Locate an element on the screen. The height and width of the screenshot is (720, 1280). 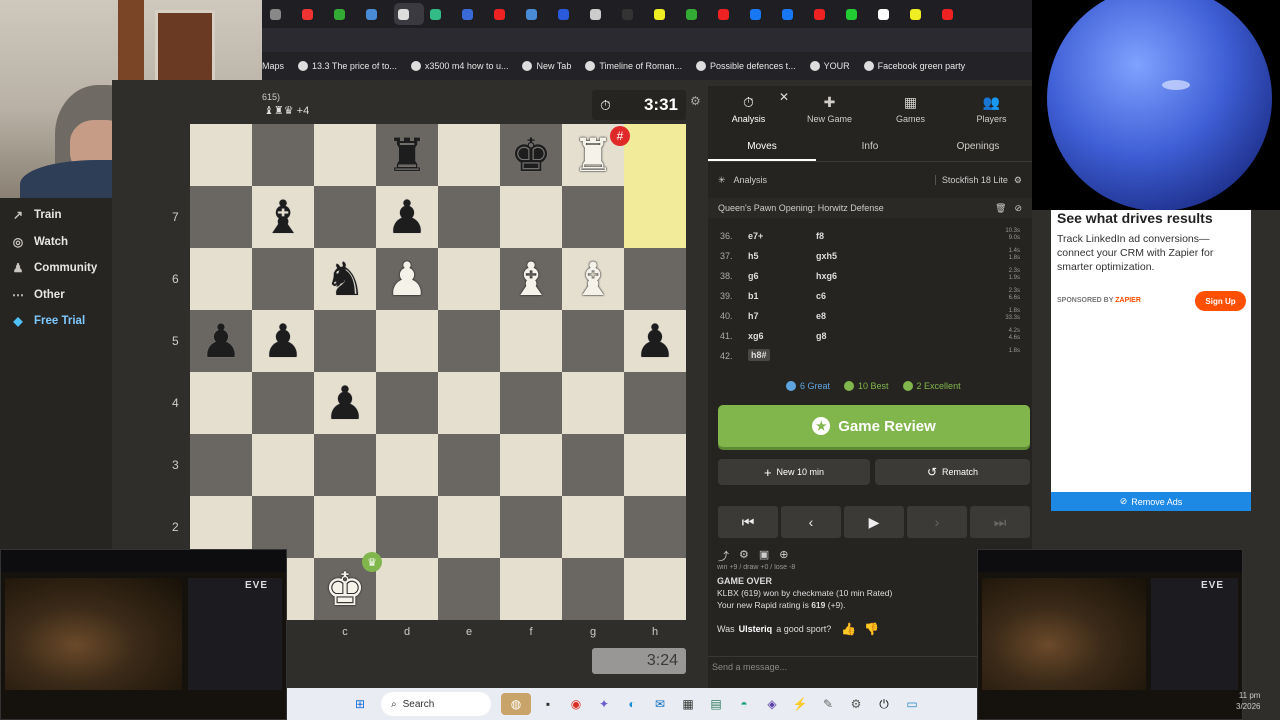
subtab-moves: Moves is located at coordinates (762, 147).